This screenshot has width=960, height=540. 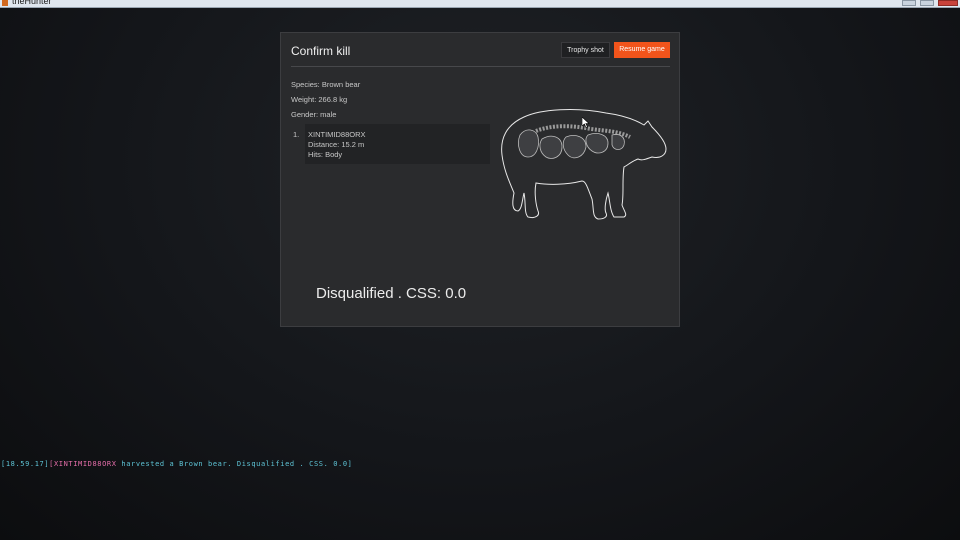 I want to click on mouse-cursor-icon, so click(x=586, y=122).